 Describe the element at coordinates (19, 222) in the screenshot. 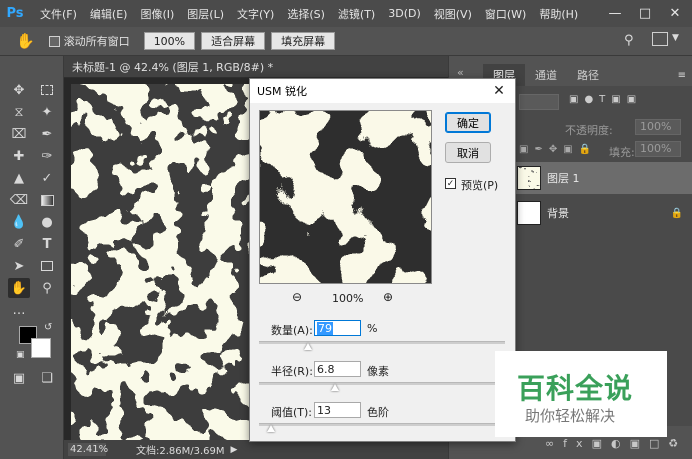

I see `blur-tool-icon: 💧` at that location.